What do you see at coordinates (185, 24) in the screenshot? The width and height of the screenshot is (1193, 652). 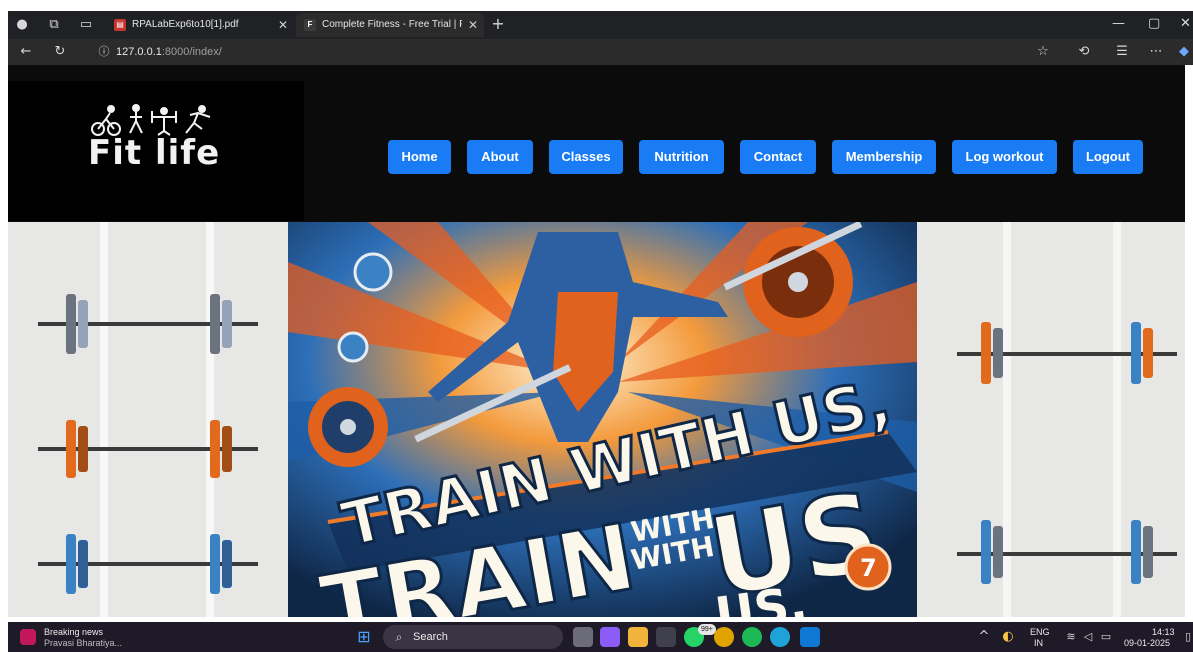 I see `tab-title: RPALabExp6to10[1].pdf` at bounding box center [185, 24].